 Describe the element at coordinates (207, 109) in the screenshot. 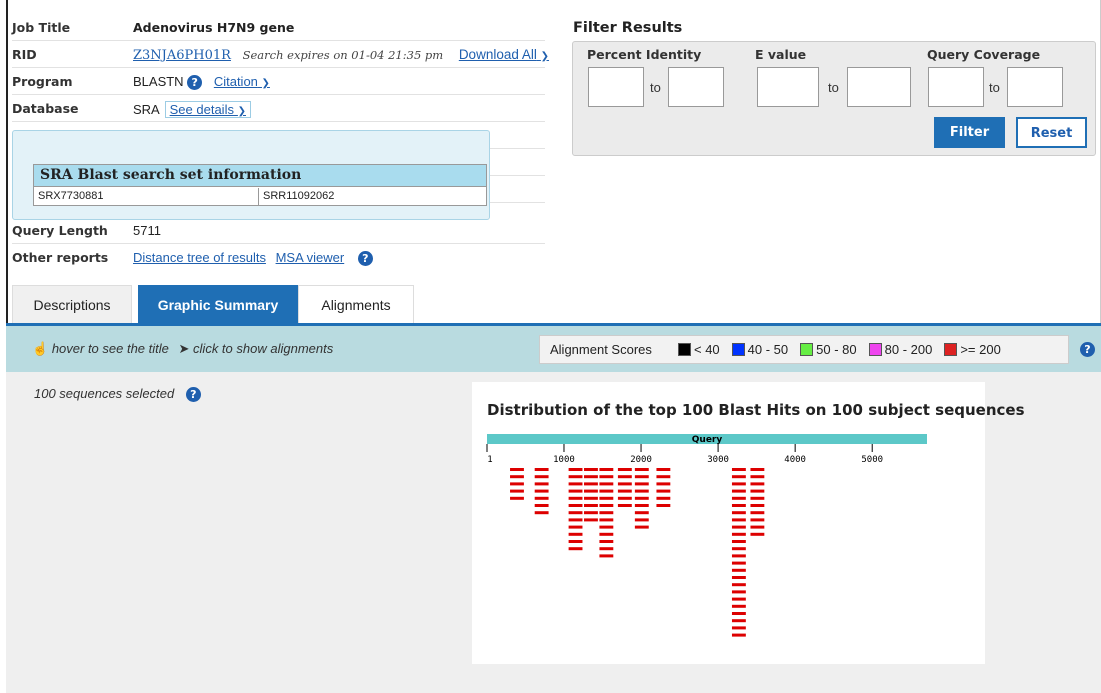

I see `see-details-button: See details ❯` at that location.